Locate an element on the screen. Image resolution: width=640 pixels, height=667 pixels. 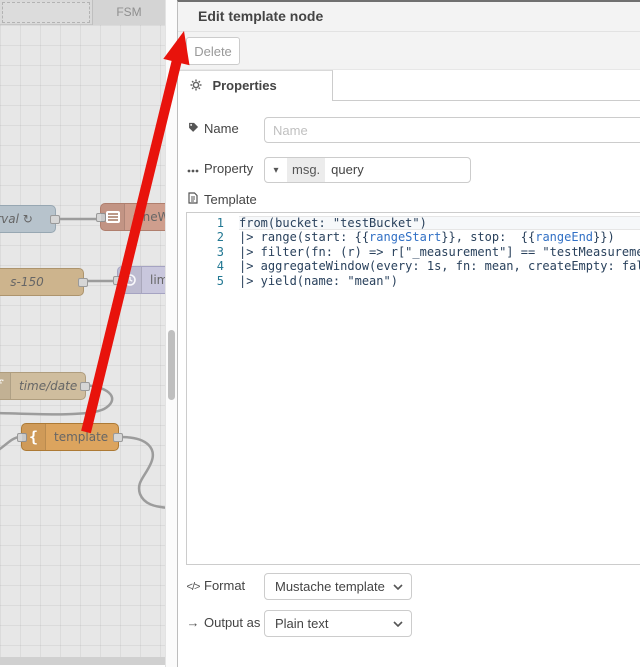
property-label: Property is located at coordinates (219, 169).